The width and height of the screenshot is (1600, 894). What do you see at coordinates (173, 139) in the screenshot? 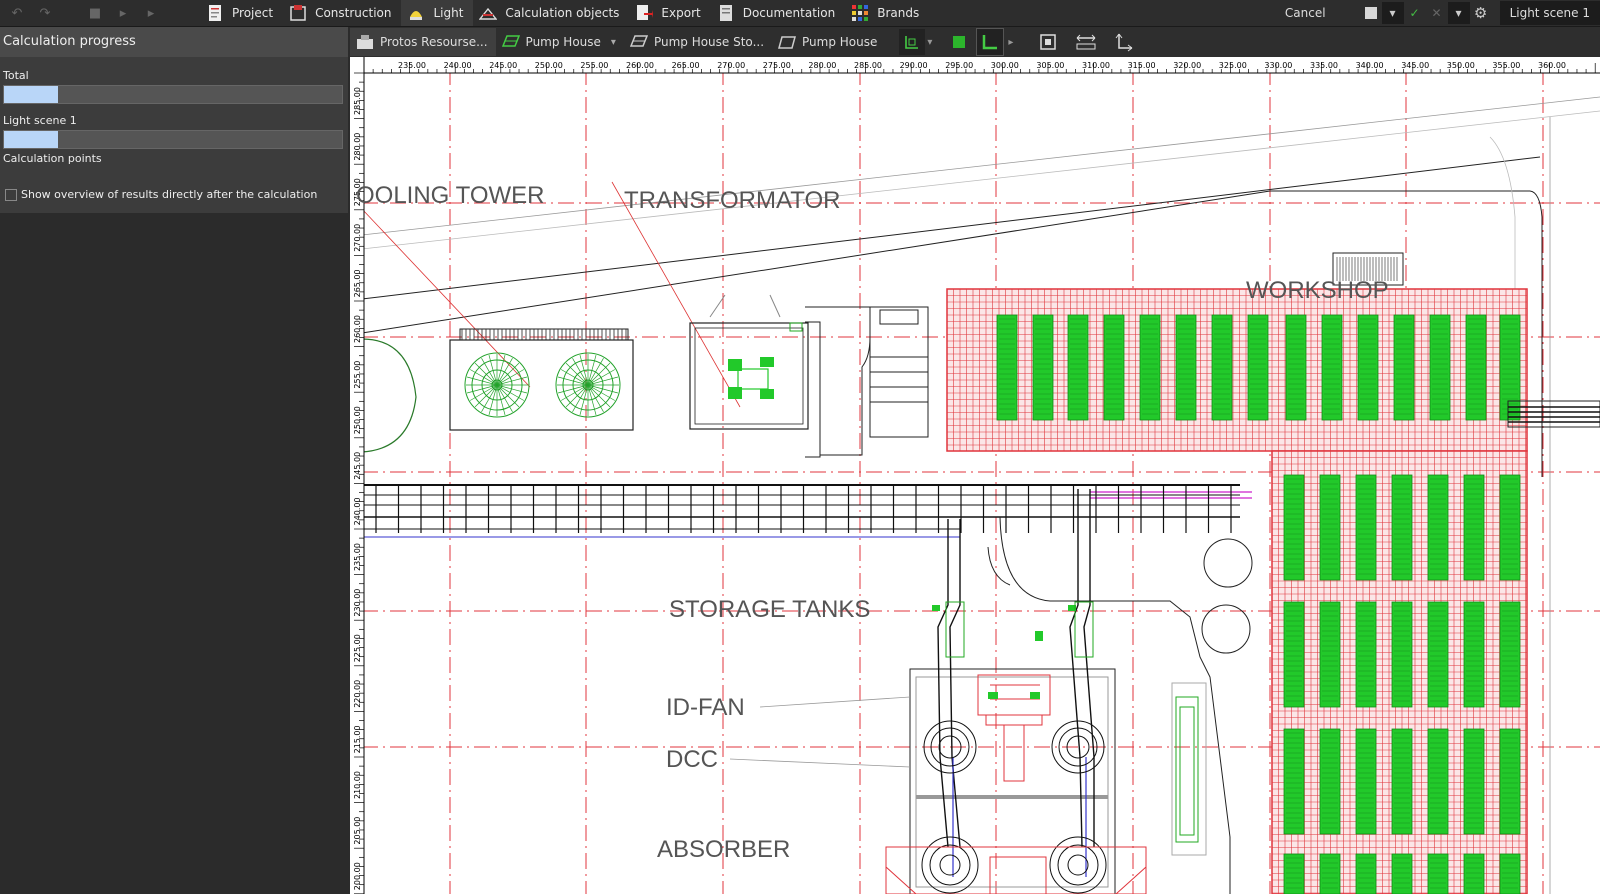
I see `scene-progress-bar` at bounding box center [173, 139].